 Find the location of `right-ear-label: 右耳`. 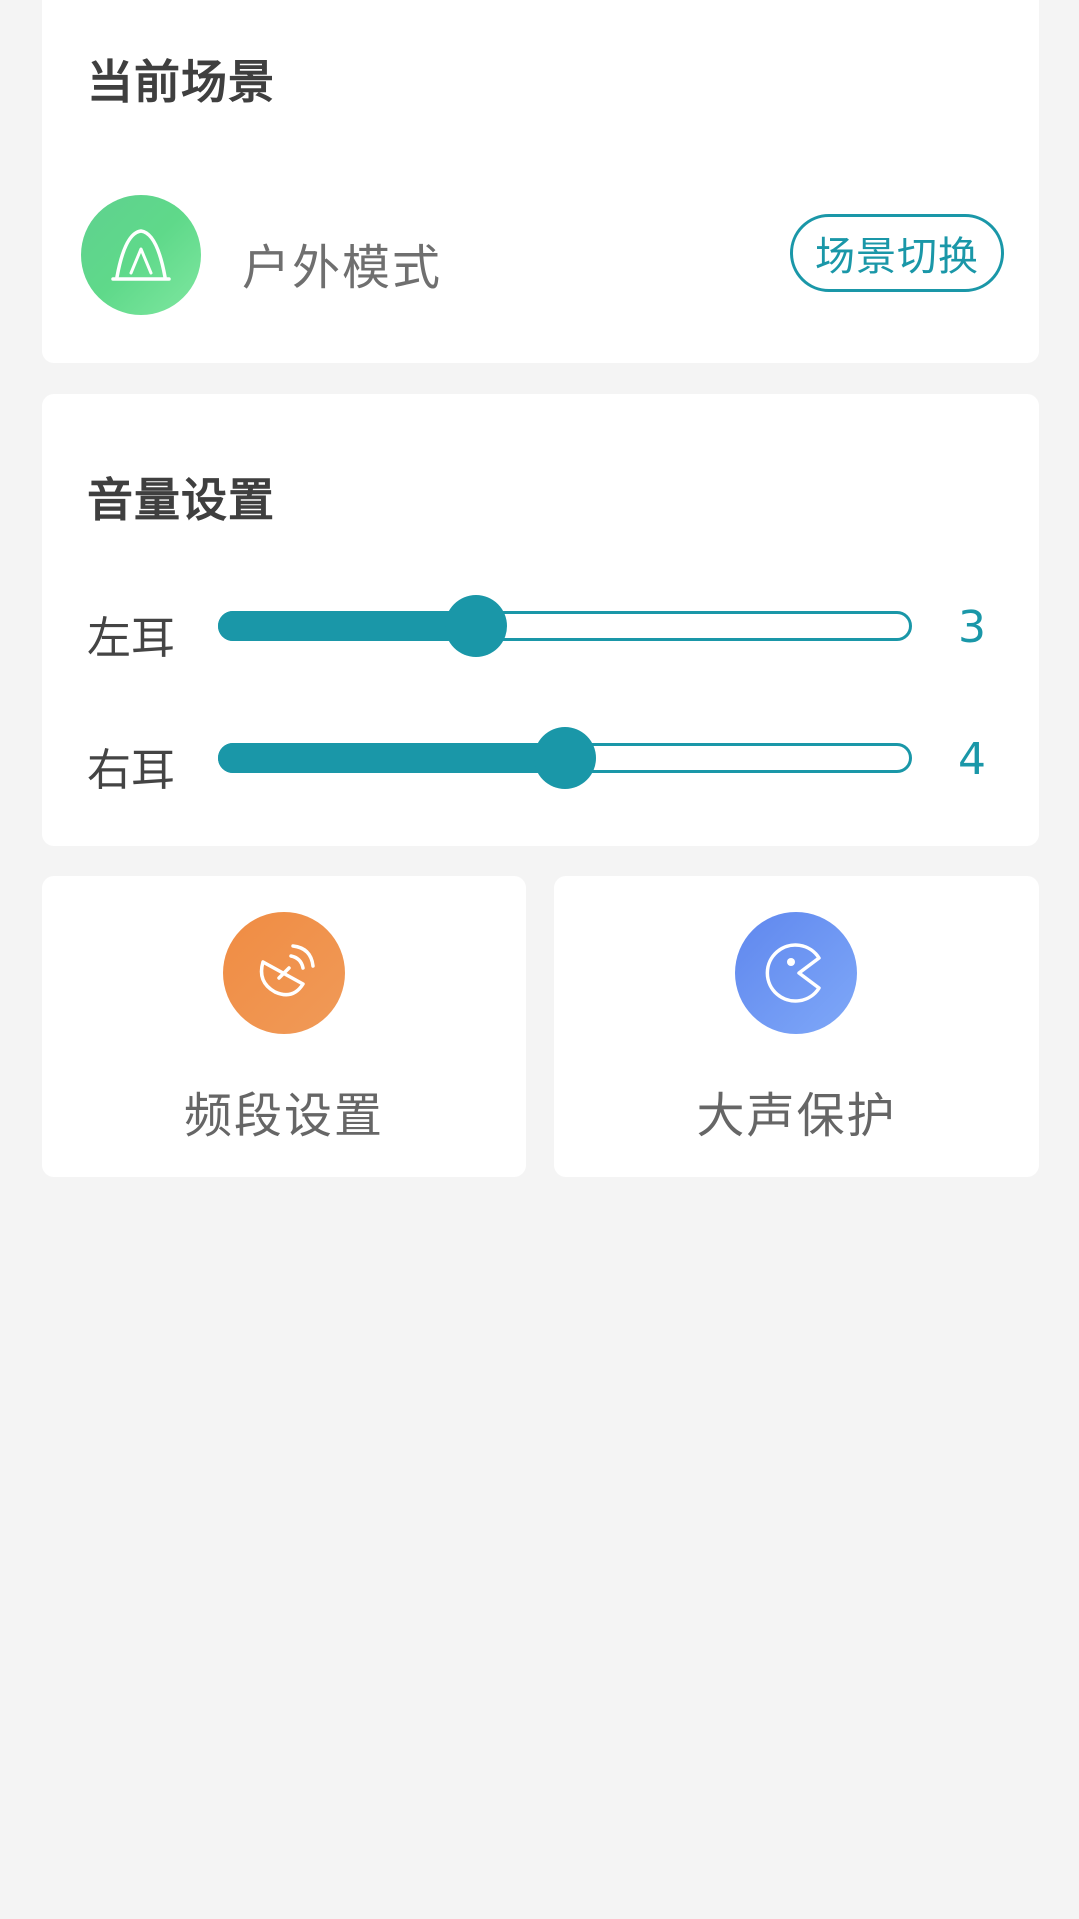

right-ear-label: 右耳 is located at coordinates (131, 770).